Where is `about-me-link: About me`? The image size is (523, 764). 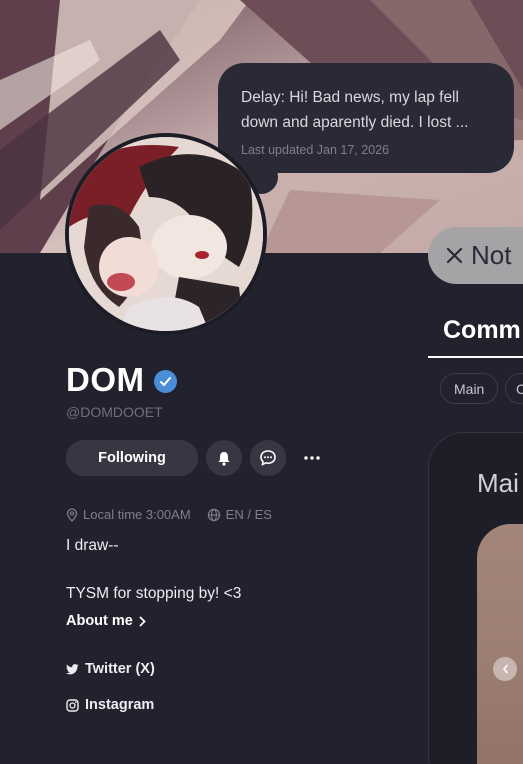
about-me-link: About me is located at coordinates (106, 621).